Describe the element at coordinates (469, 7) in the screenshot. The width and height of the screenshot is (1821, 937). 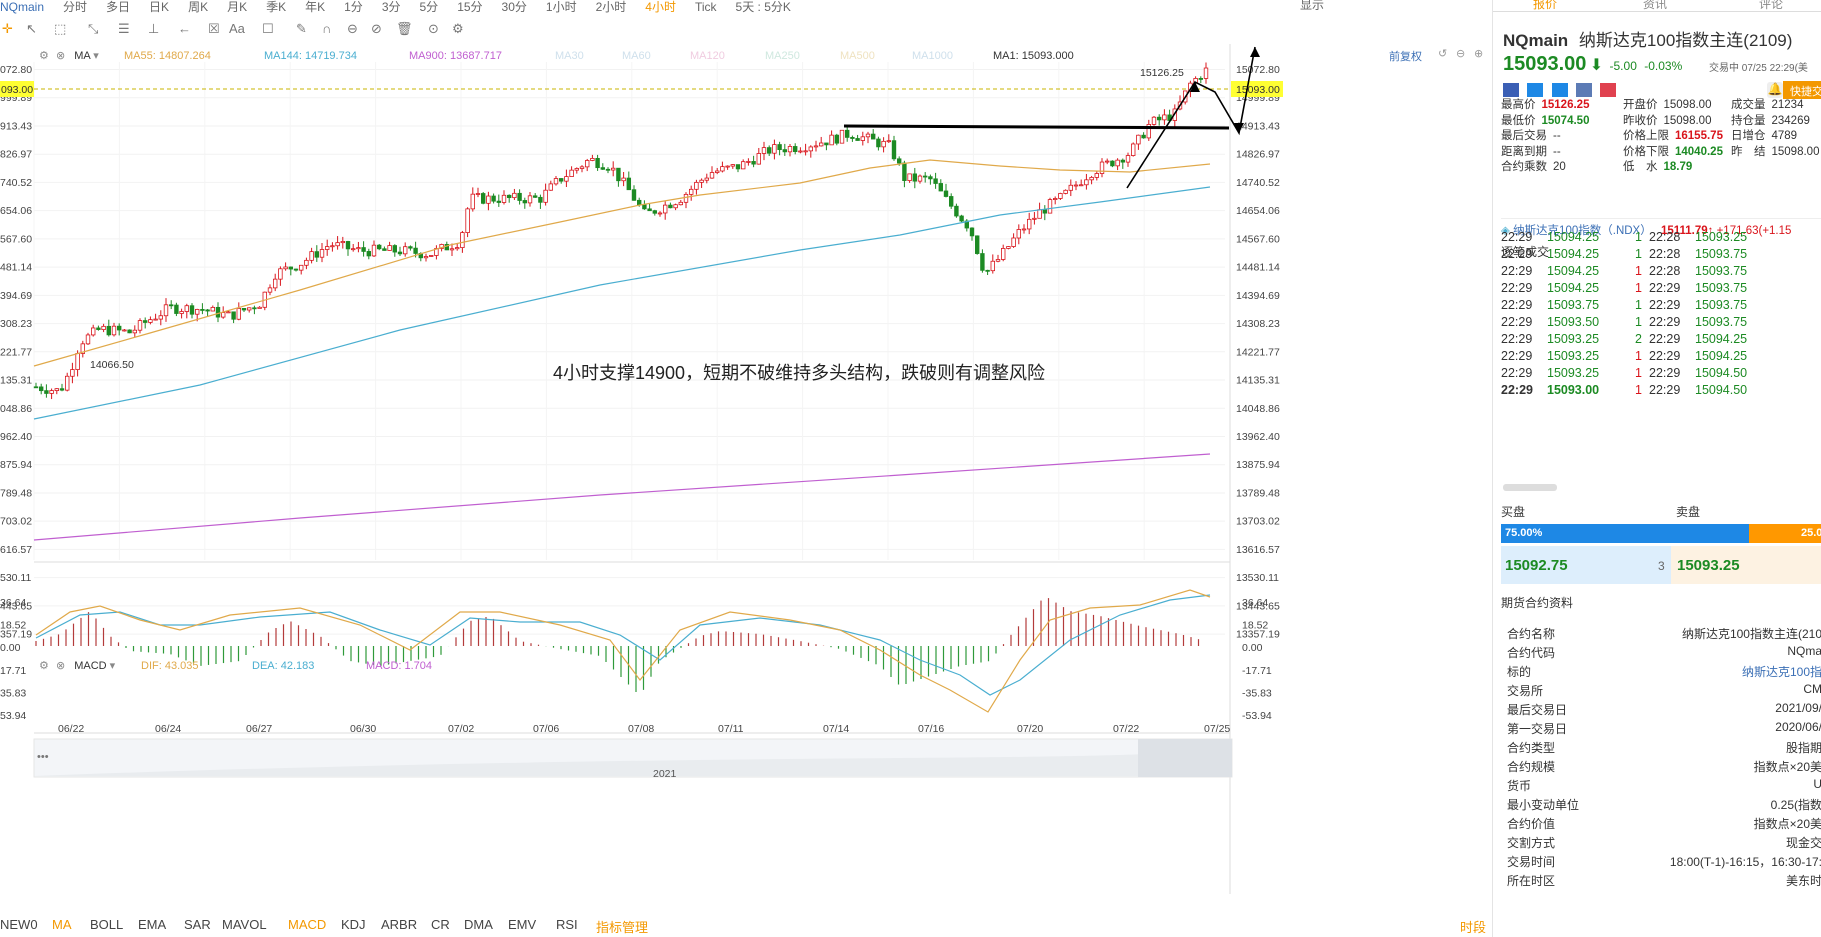
I see `period-tab-11: 15分` at that location.